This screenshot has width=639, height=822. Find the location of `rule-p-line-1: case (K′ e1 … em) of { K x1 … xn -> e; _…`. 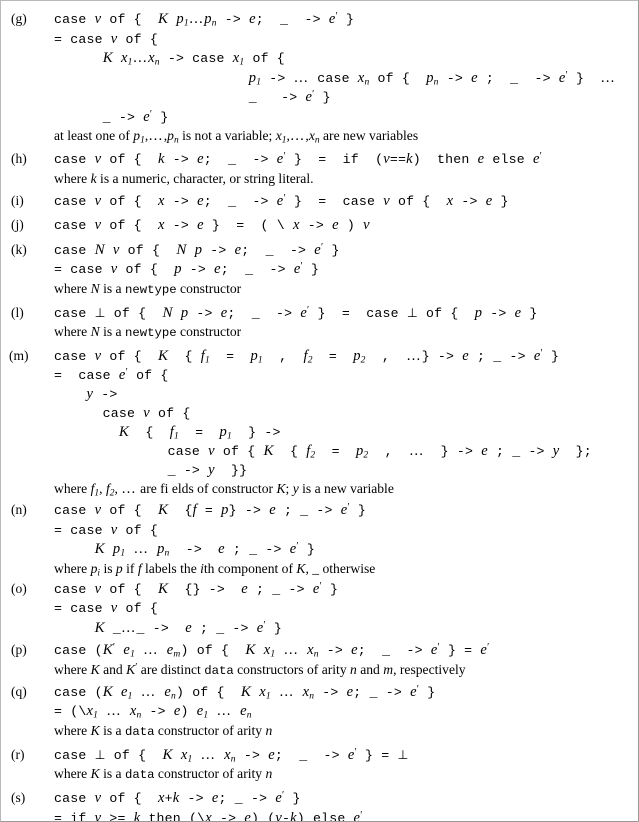

rule-p-line-1: case (K′ e1 … em) of { K x1 … xn -> e; _… is located at coordinates (272, 650).